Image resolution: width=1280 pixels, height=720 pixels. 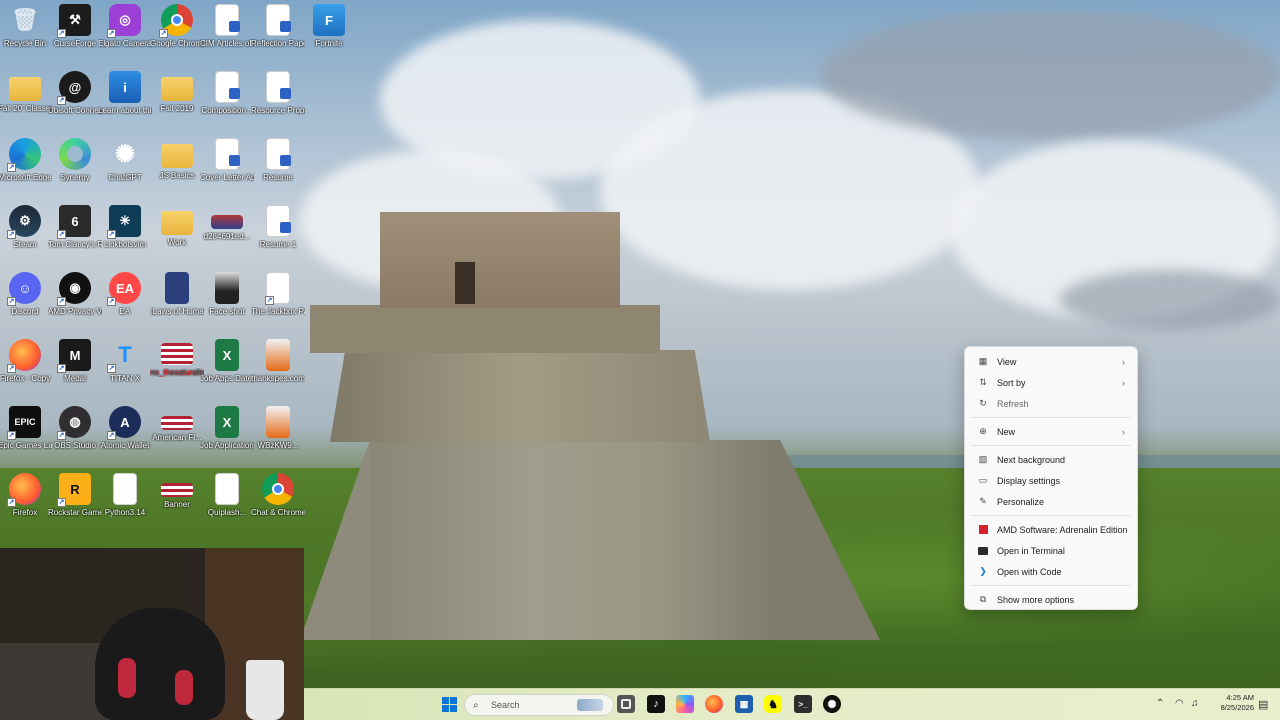 I want to click on more-options-icon: ⧉, so click(x=983, y=599).